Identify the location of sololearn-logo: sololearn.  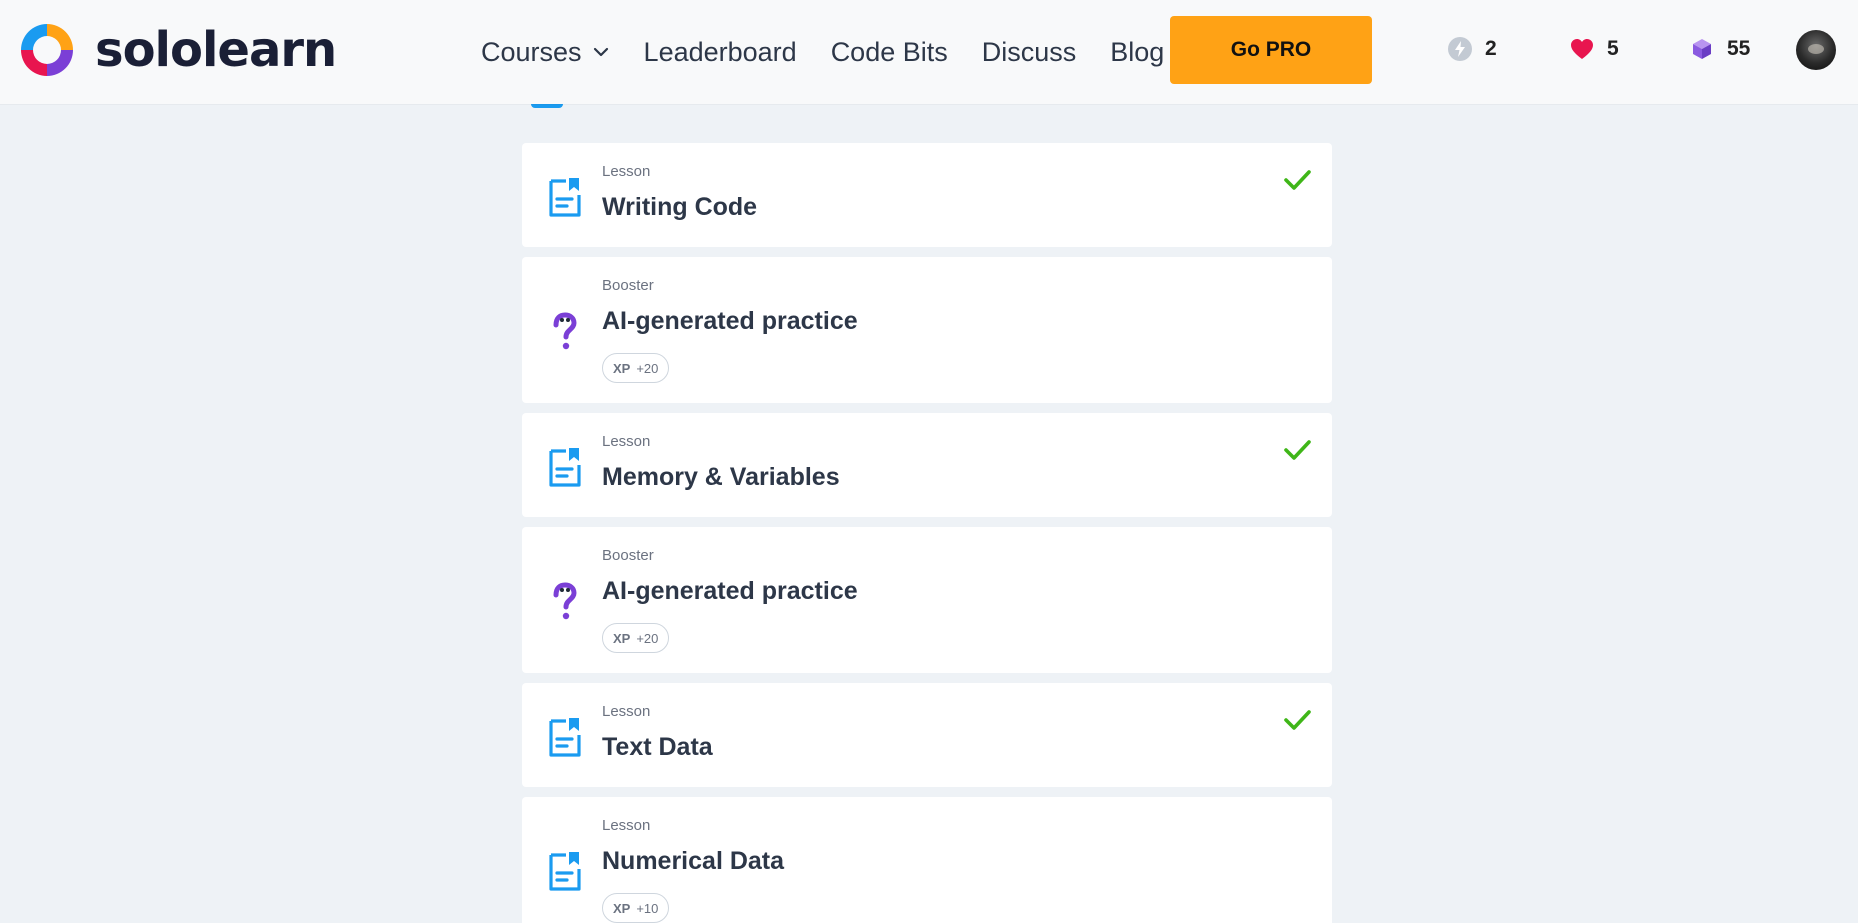
(177, 50).